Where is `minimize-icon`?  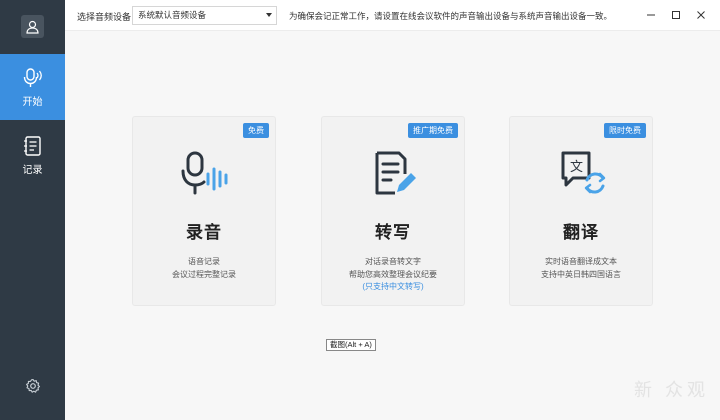
minimize-icon is located at coordinates (651, 15).